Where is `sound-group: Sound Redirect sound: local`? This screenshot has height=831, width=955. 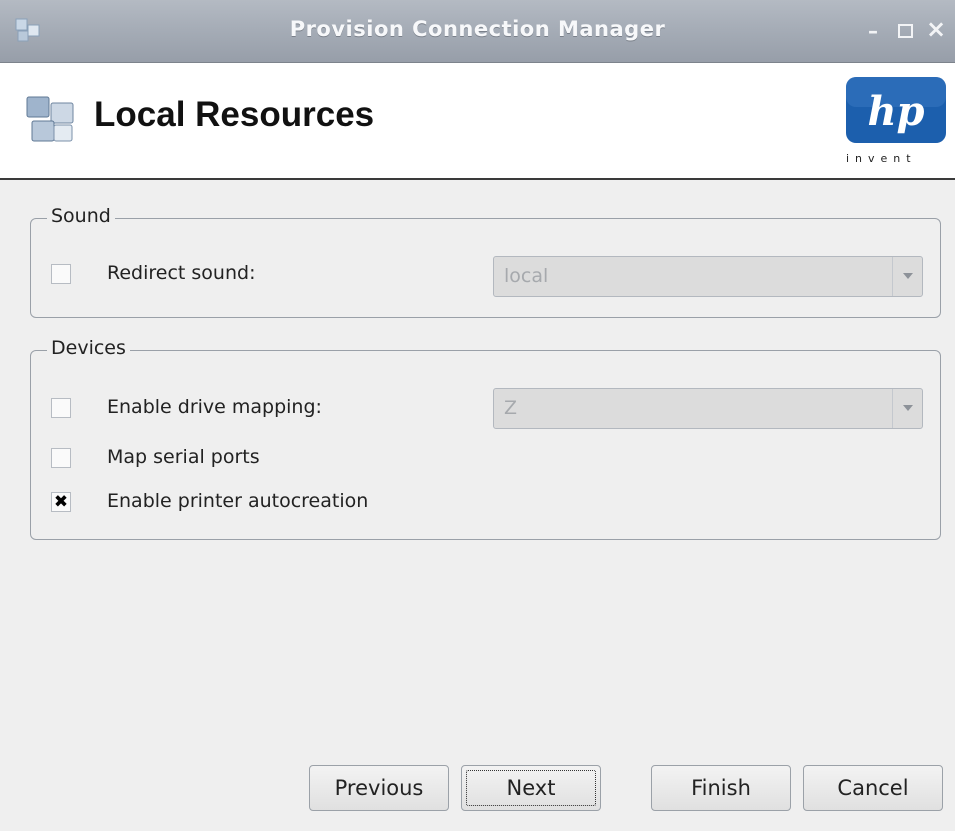
sound-group: Sound Redirect sound: local is located at coordinates (485, 261).